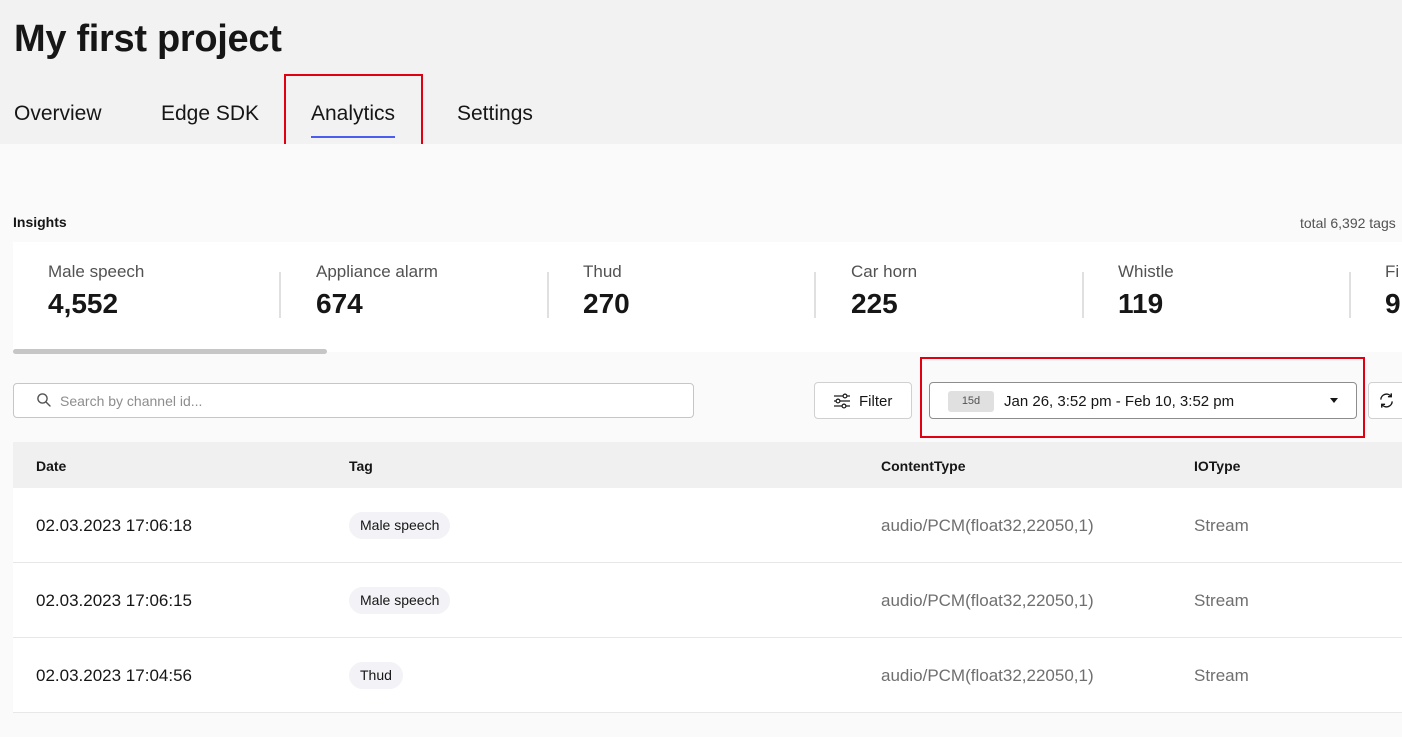  I want to click on filter-button: Filter, so click(863, 400).